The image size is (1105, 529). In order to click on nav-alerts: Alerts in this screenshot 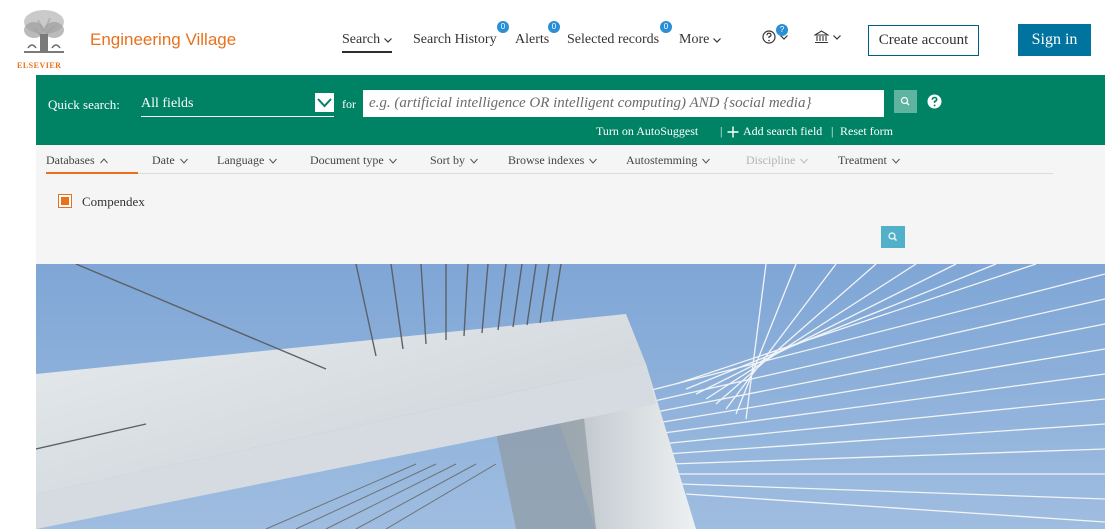, I will do `click(532, 40)`.